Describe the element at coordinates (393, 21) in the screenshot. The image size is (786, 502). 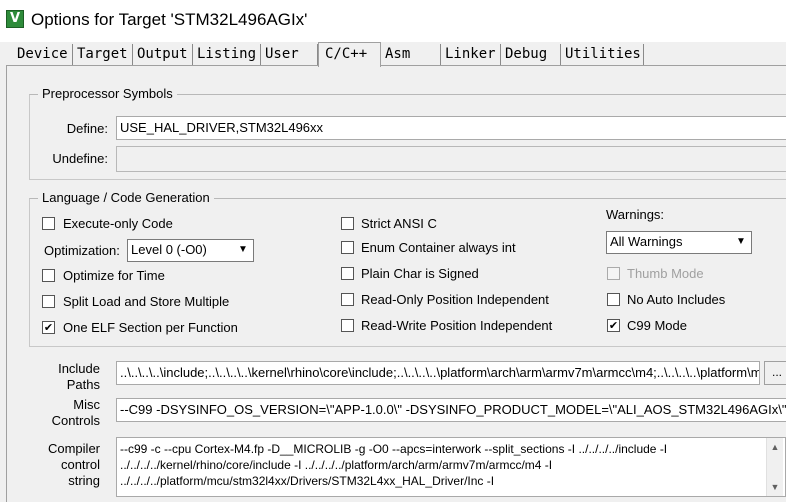
I see `title-bar: V Options for Target 'STM32L496AGIx'` at that location.